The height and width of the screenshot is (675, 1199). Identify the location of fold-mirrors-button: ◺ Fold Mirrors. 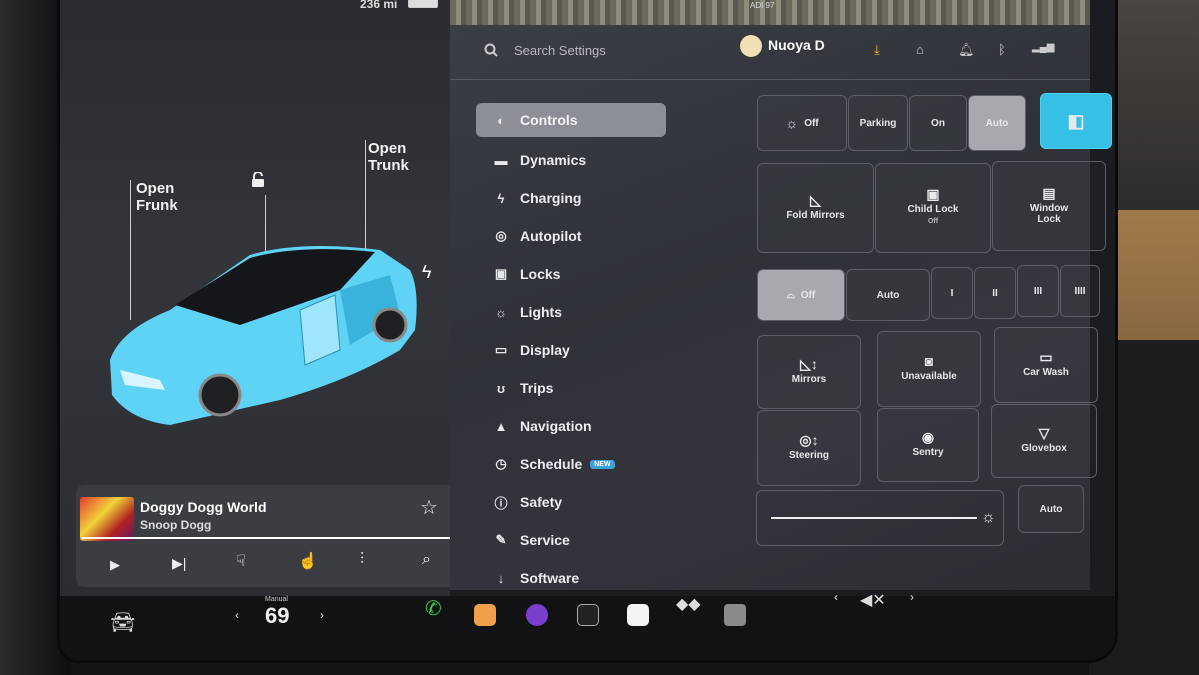
(815, 208).